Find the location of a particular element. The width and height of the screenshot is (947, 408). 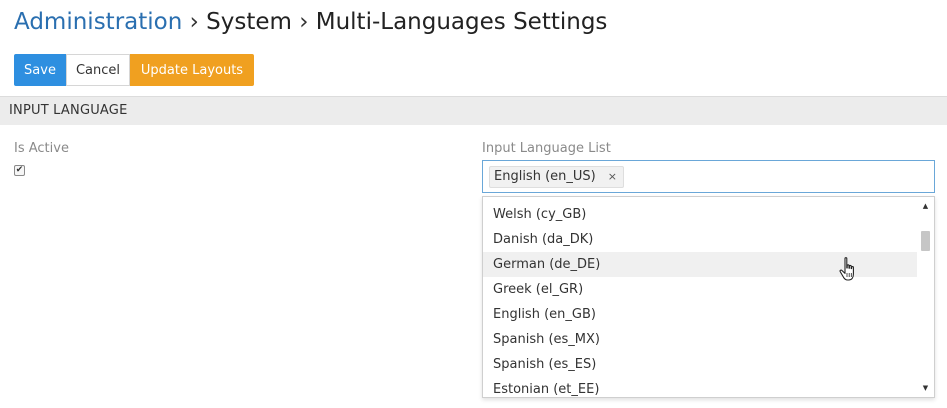

dropdown-option: Danish (da_DK) is located at coordinates (700, 239).